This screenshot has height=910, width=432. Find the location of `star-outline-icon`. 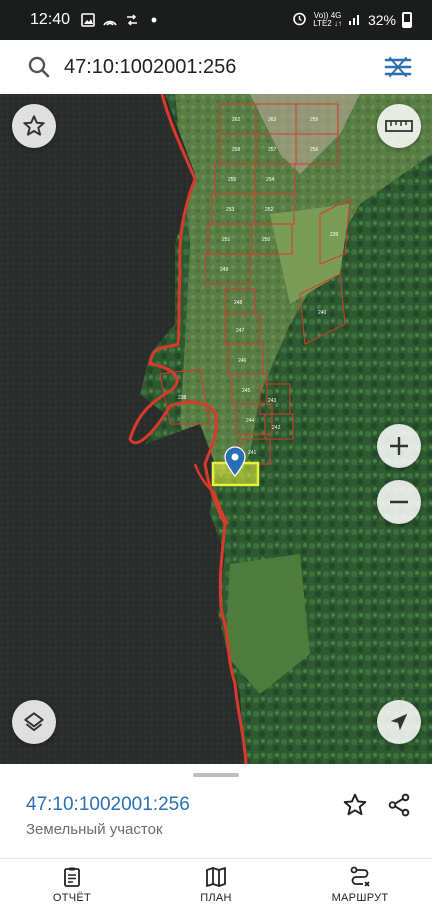

star-outline-icon is located at coordinates (34, 125).